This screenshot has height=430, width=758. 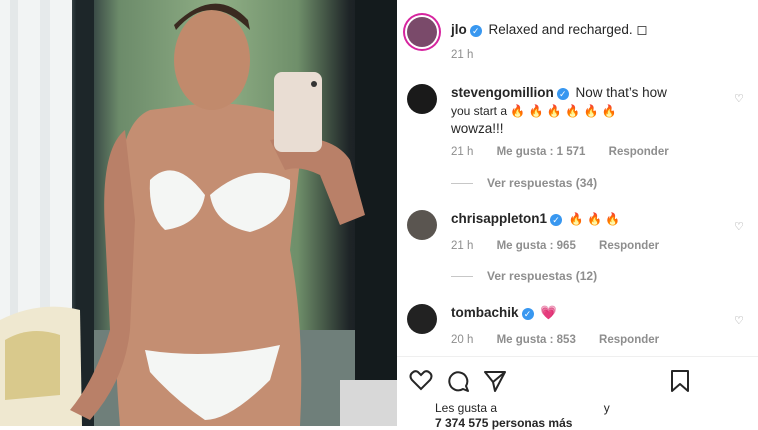 What do you see at coordinates (534, 111) in the screenshot?
I see `comment-text: you start a 🔥 🔥 🔥 🔥 🔥 🔥` at bounding box center [534, 111].